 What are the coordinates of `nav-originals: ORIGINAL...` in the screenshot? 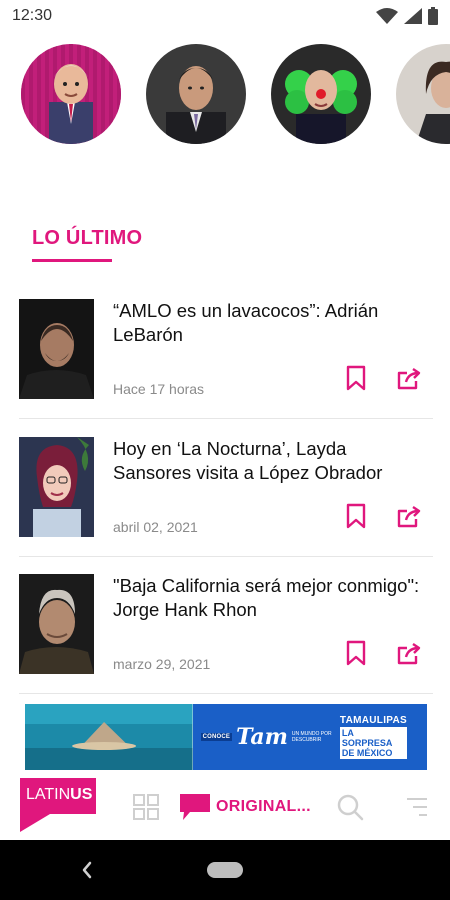 It's located at (245, 807).